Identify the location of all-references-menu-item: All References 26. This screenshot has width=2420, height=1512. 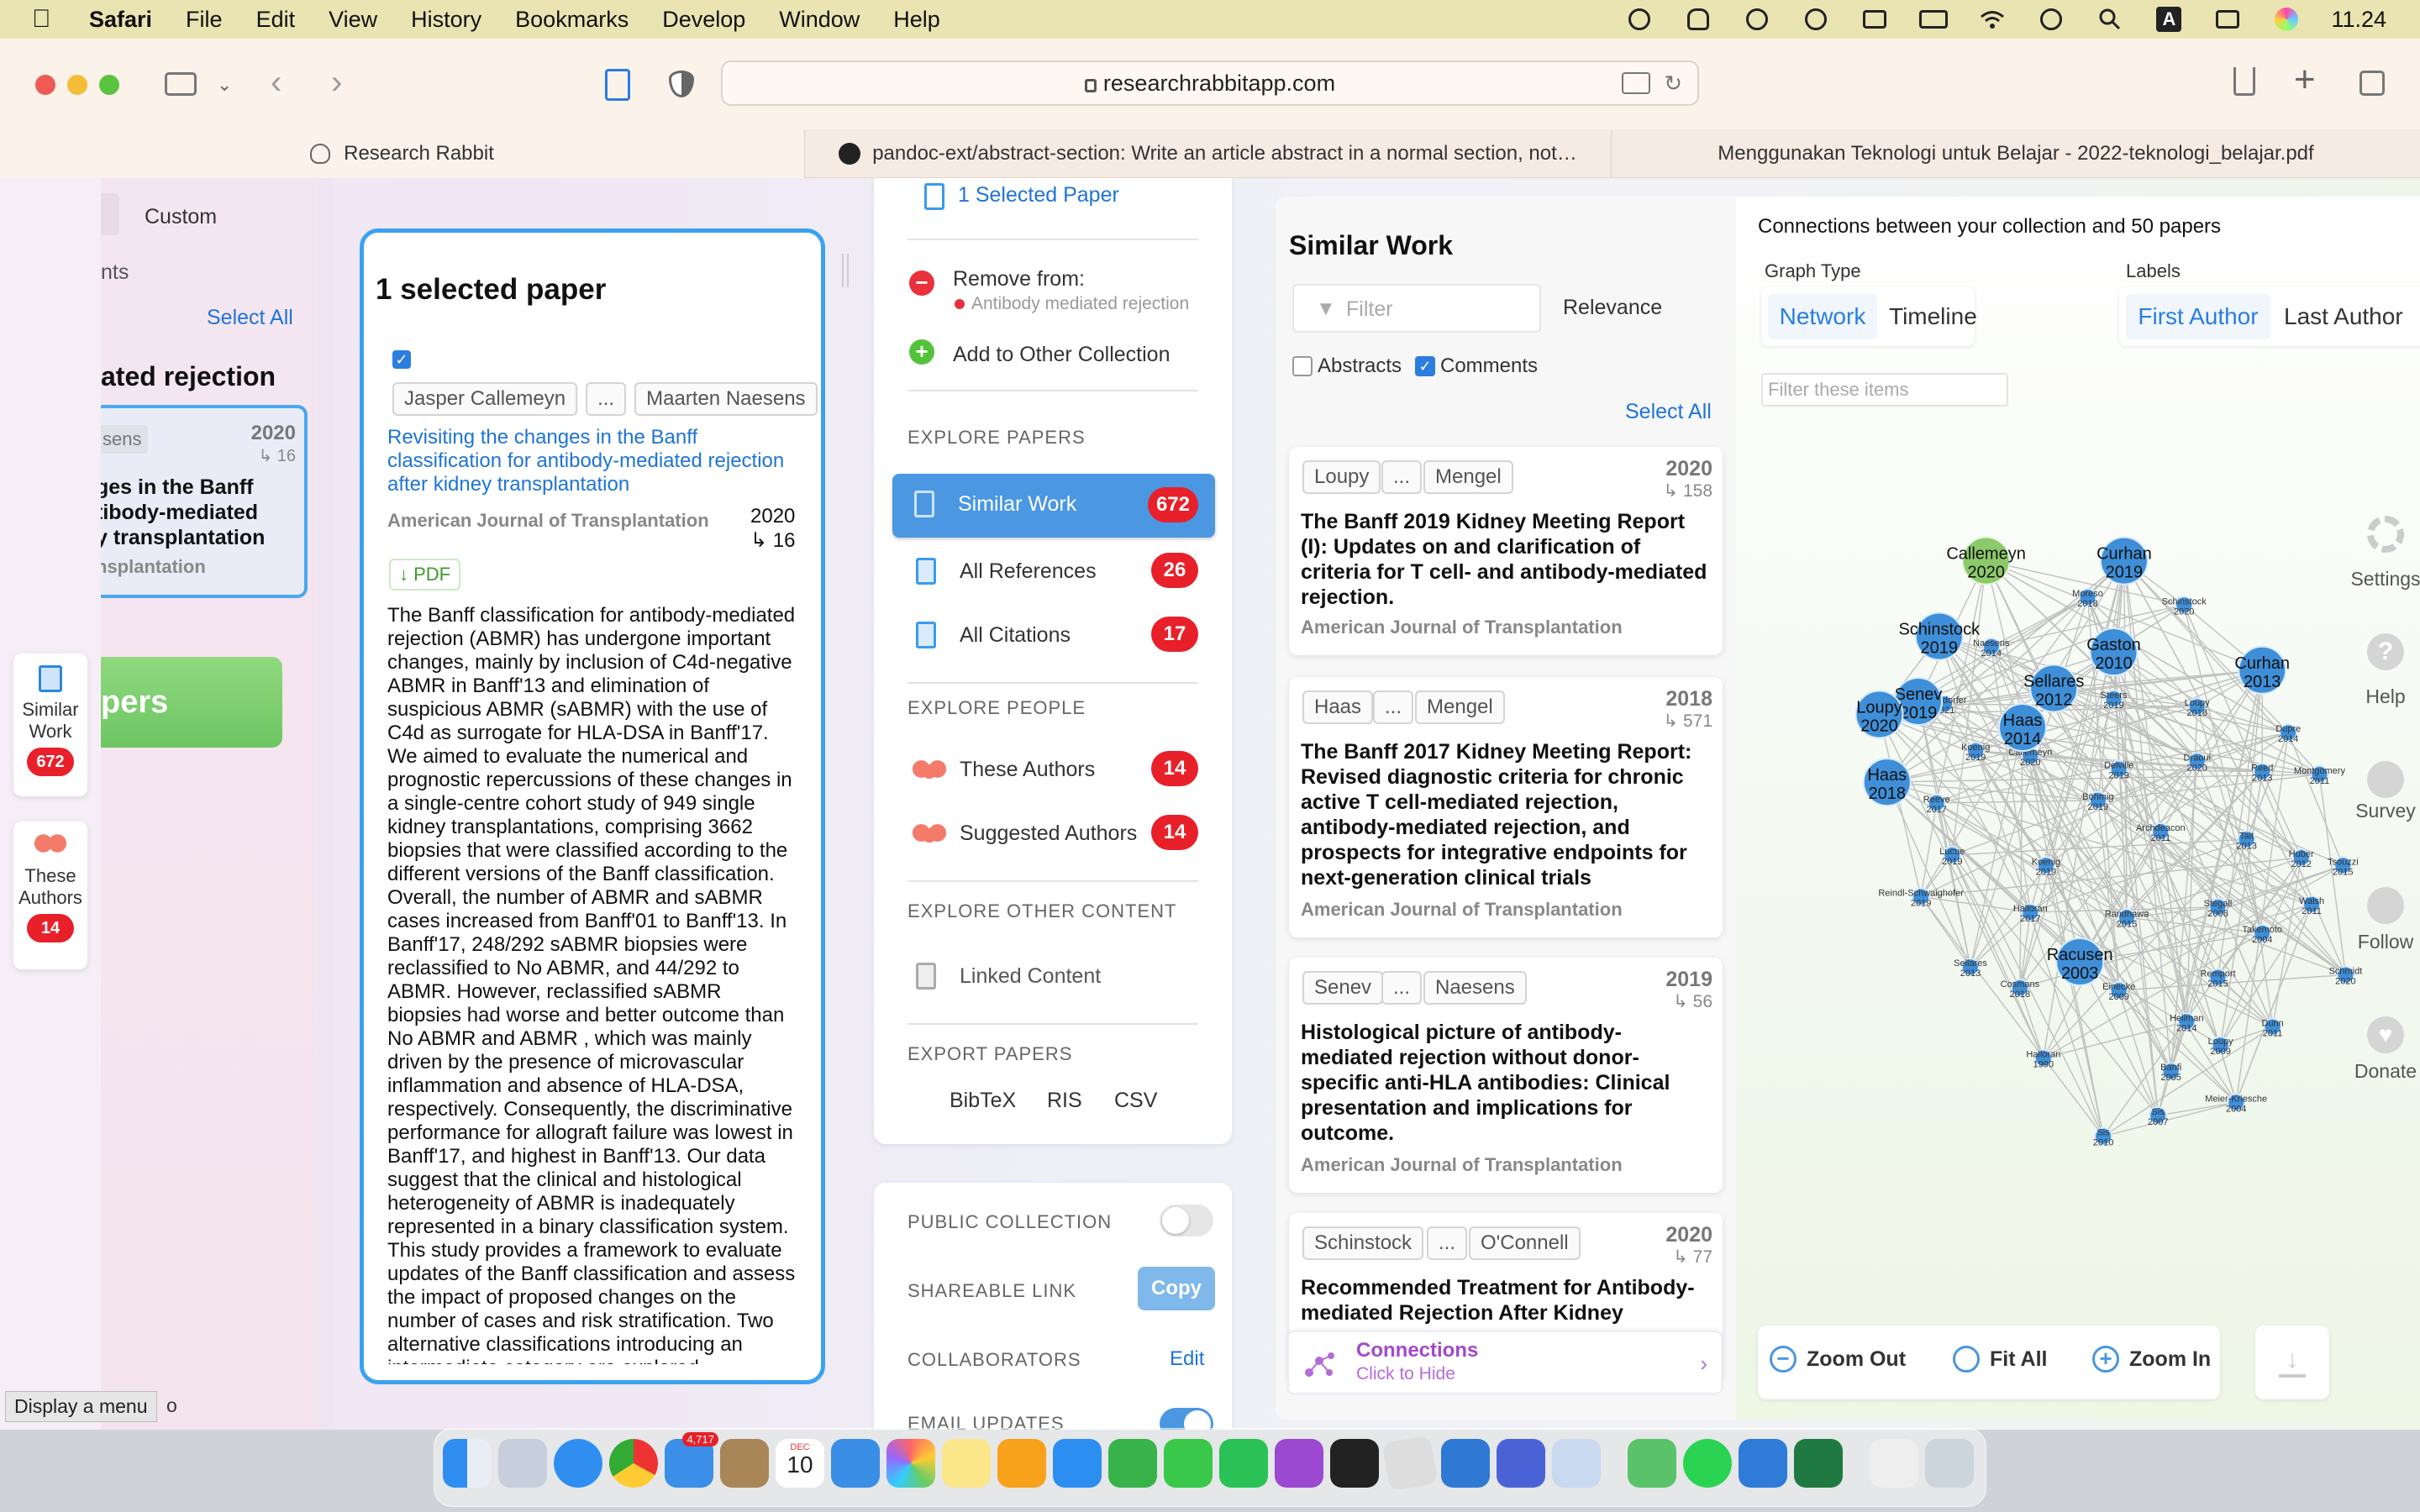
(1053, 572).